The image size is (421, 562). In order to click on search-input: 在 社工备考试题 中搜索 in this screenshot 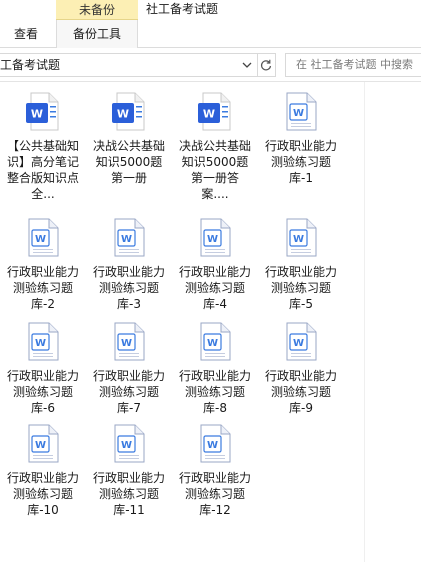, I will do `click(353, 65)`.